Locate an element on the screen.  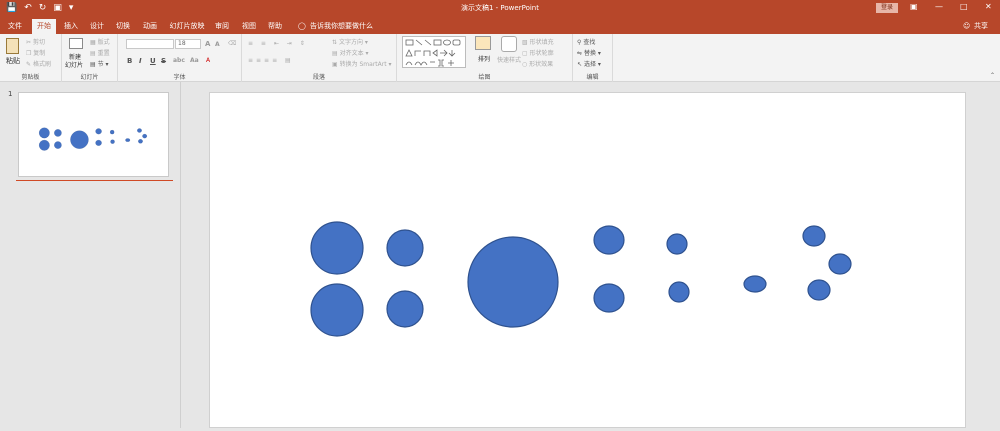
document-title: 演示文稿1 - PowerPoint is located at coordinates (500, 8).